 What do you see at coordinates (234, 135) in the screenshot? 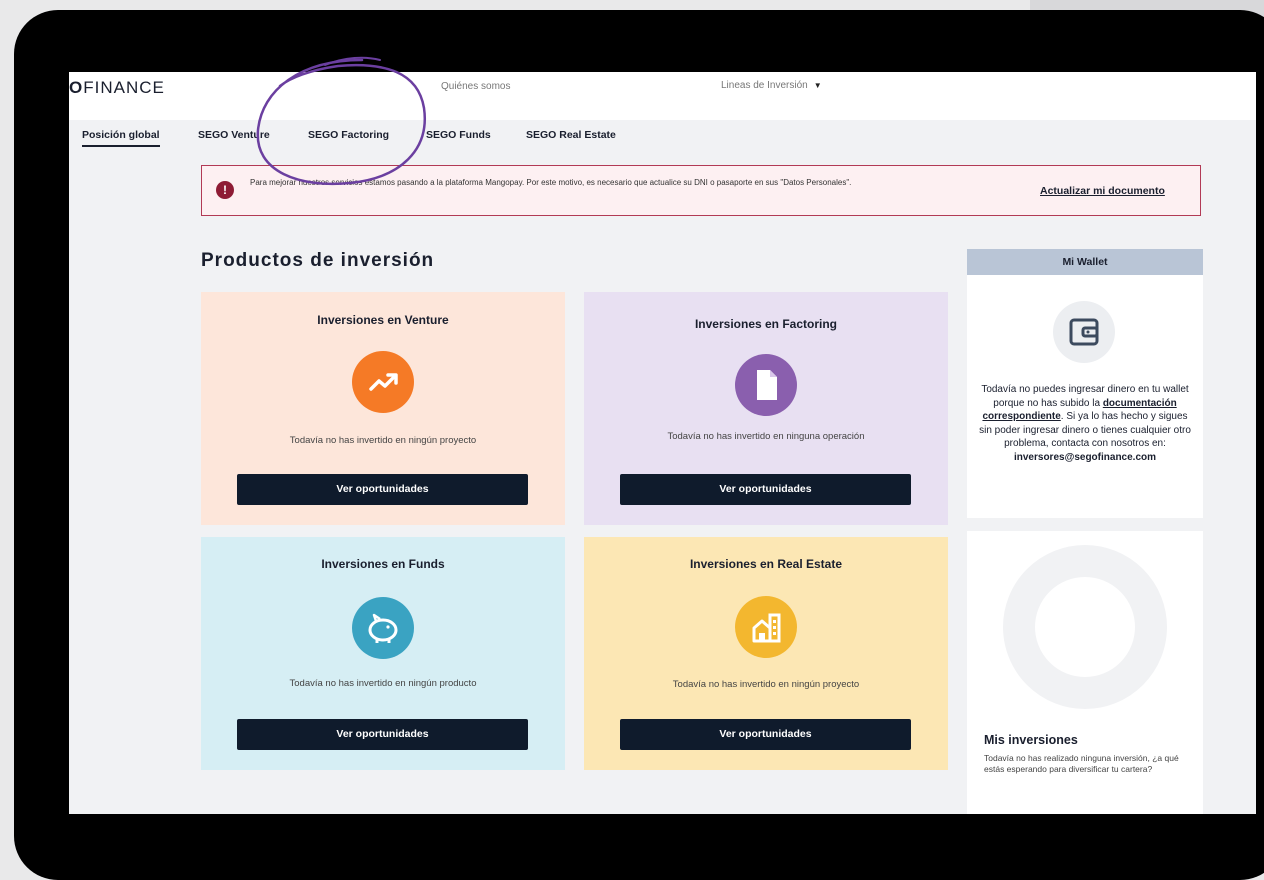
I see `tab-sego-venture: SEGO Venture` at bounding box center [234, 135].